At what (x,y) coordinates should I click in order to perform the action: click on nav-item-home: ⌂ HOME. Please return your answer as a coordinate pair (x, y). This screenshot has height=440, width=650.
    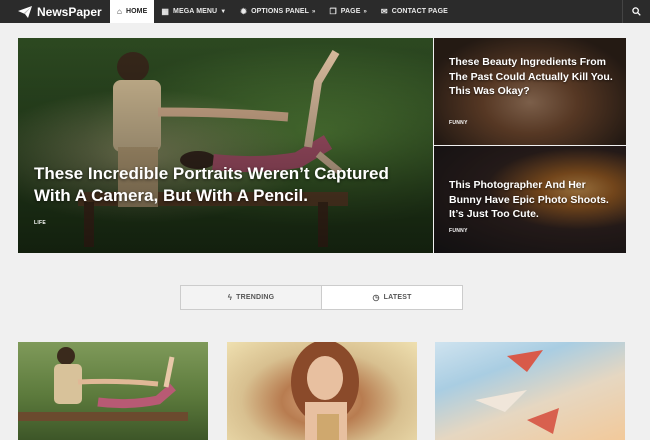
    Looking at the image, I should click on (132, 11).